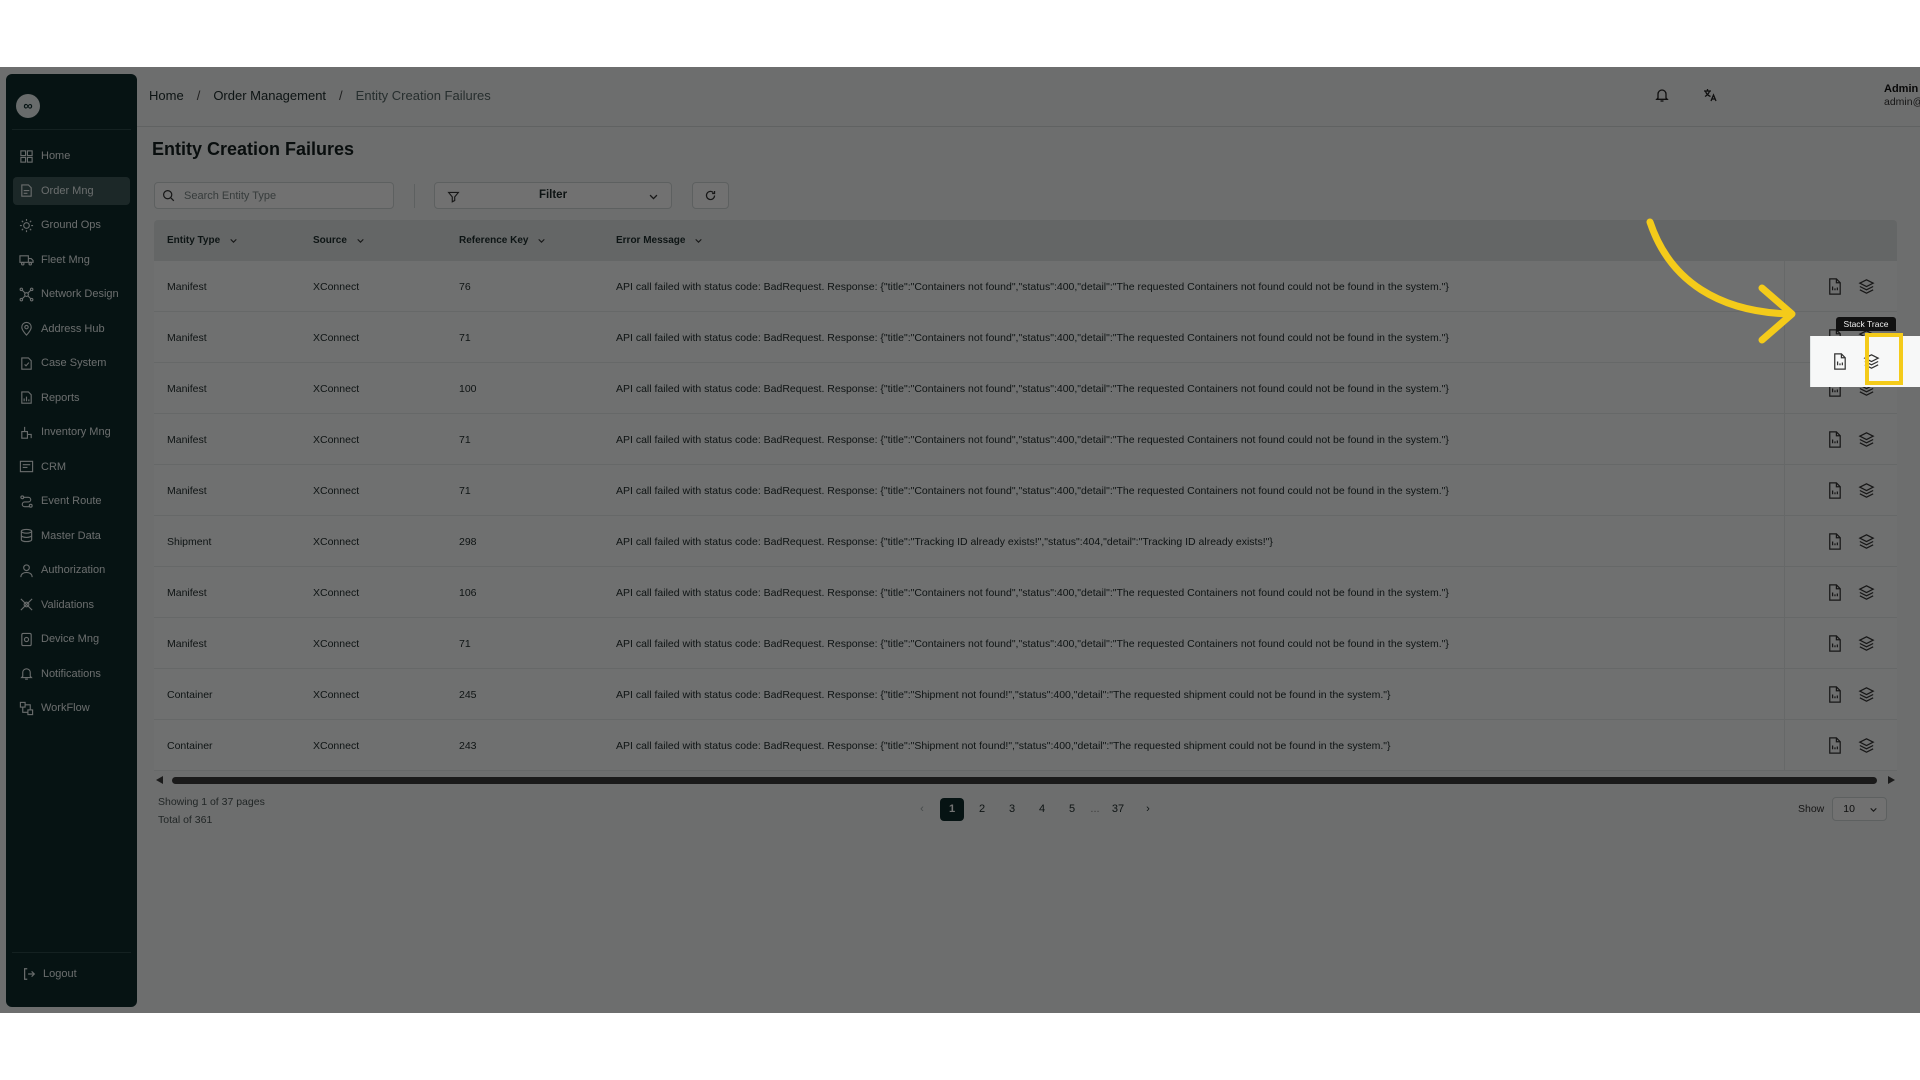 This screenshot has height=1080, width=1920. What do you see at coordinates (1721, 281) in the screenshot?
I see `pointer-arrow-icon` at bounding box center [1721, 281].